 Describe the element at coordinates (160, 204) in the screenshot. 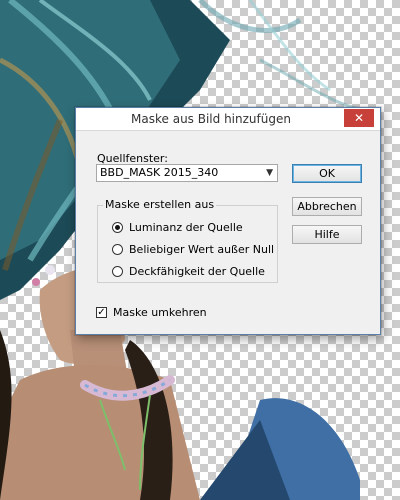

I see `mask-source-group-title: Maske erstellen aus` at that location.